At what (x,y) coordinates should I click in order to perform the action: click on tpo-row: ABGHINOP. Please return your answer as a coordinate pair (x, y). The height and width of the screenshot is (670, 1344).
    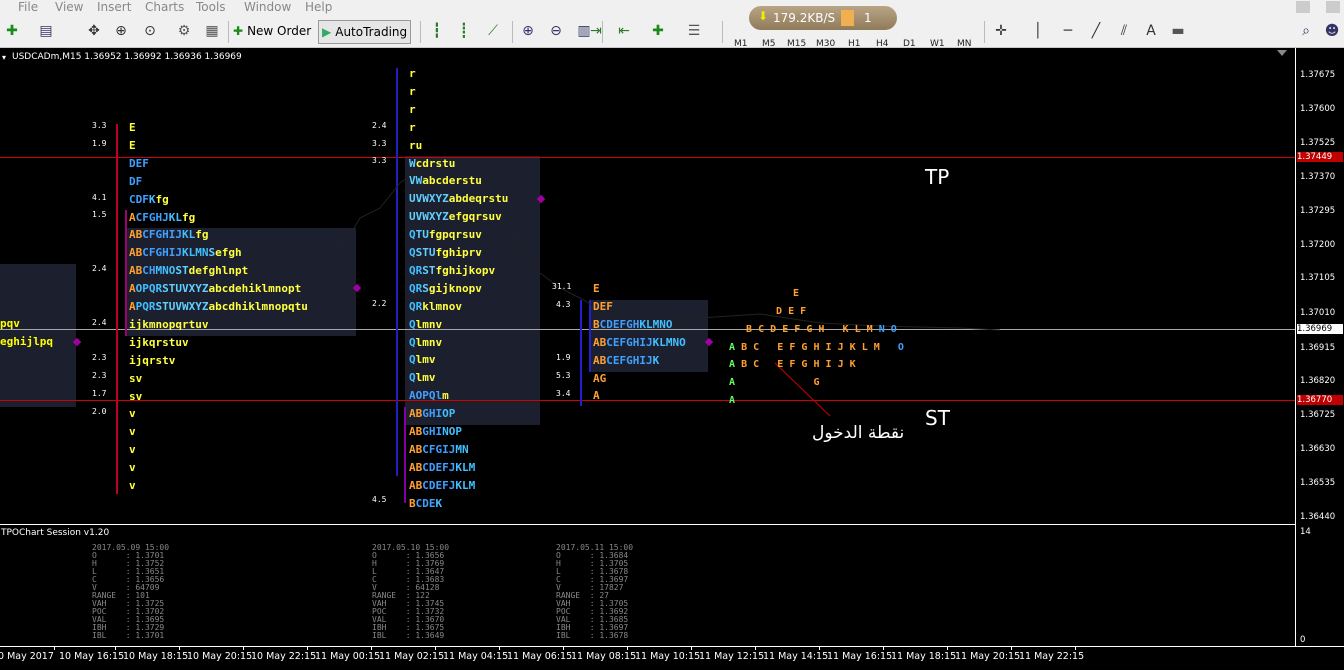
    Looking at the image, I should click on (435, 431).